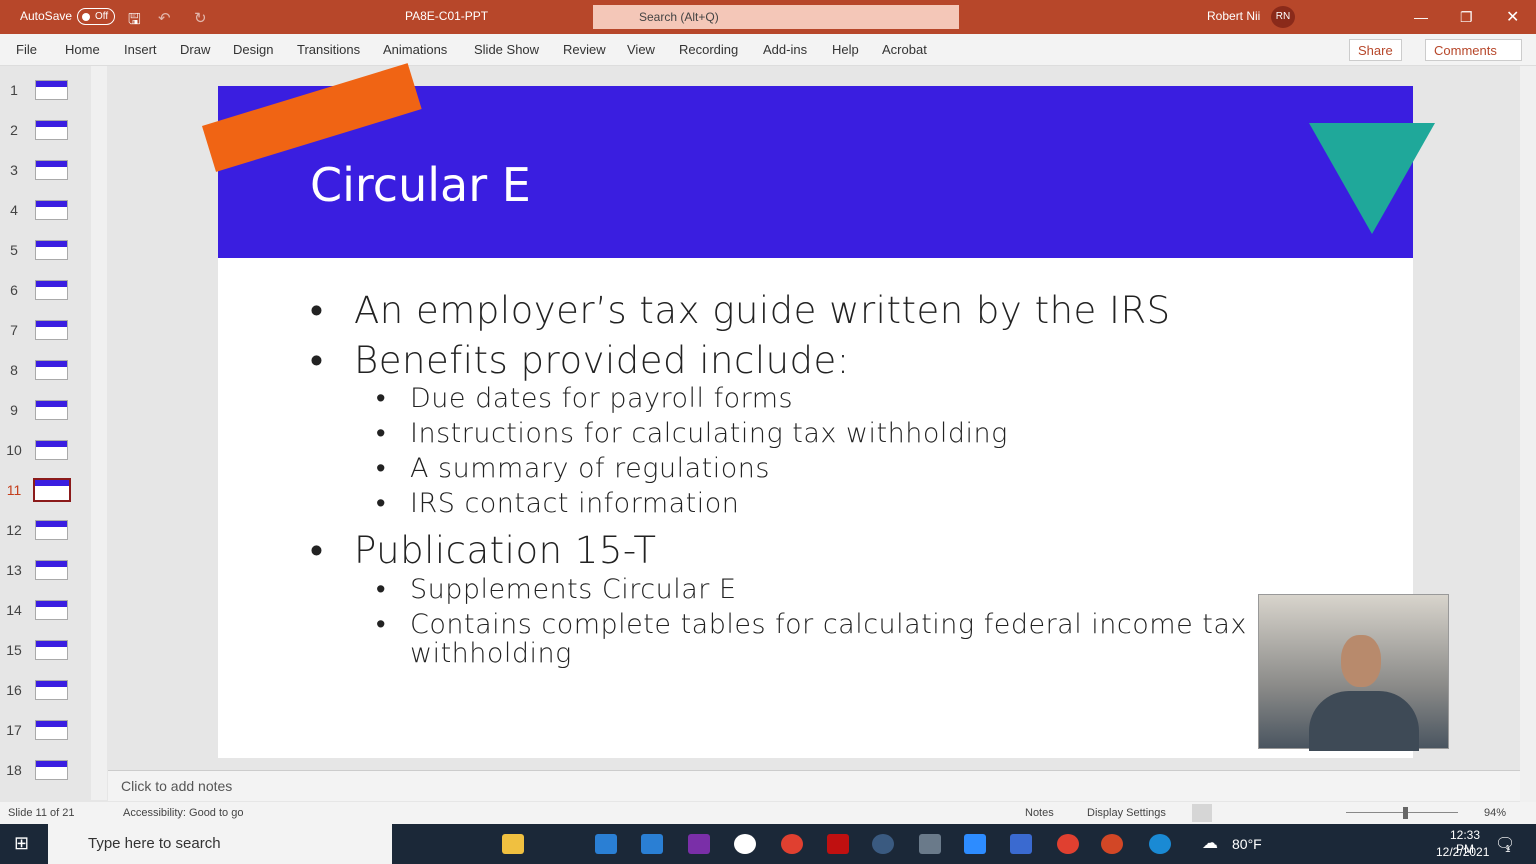 Image resolution: width=1536 pixels, height=864 pixels. What do you see at coordinates (1512, 17) in the screenshot?
I see `close-icon: ✕` at bounding box center [1512, 17].